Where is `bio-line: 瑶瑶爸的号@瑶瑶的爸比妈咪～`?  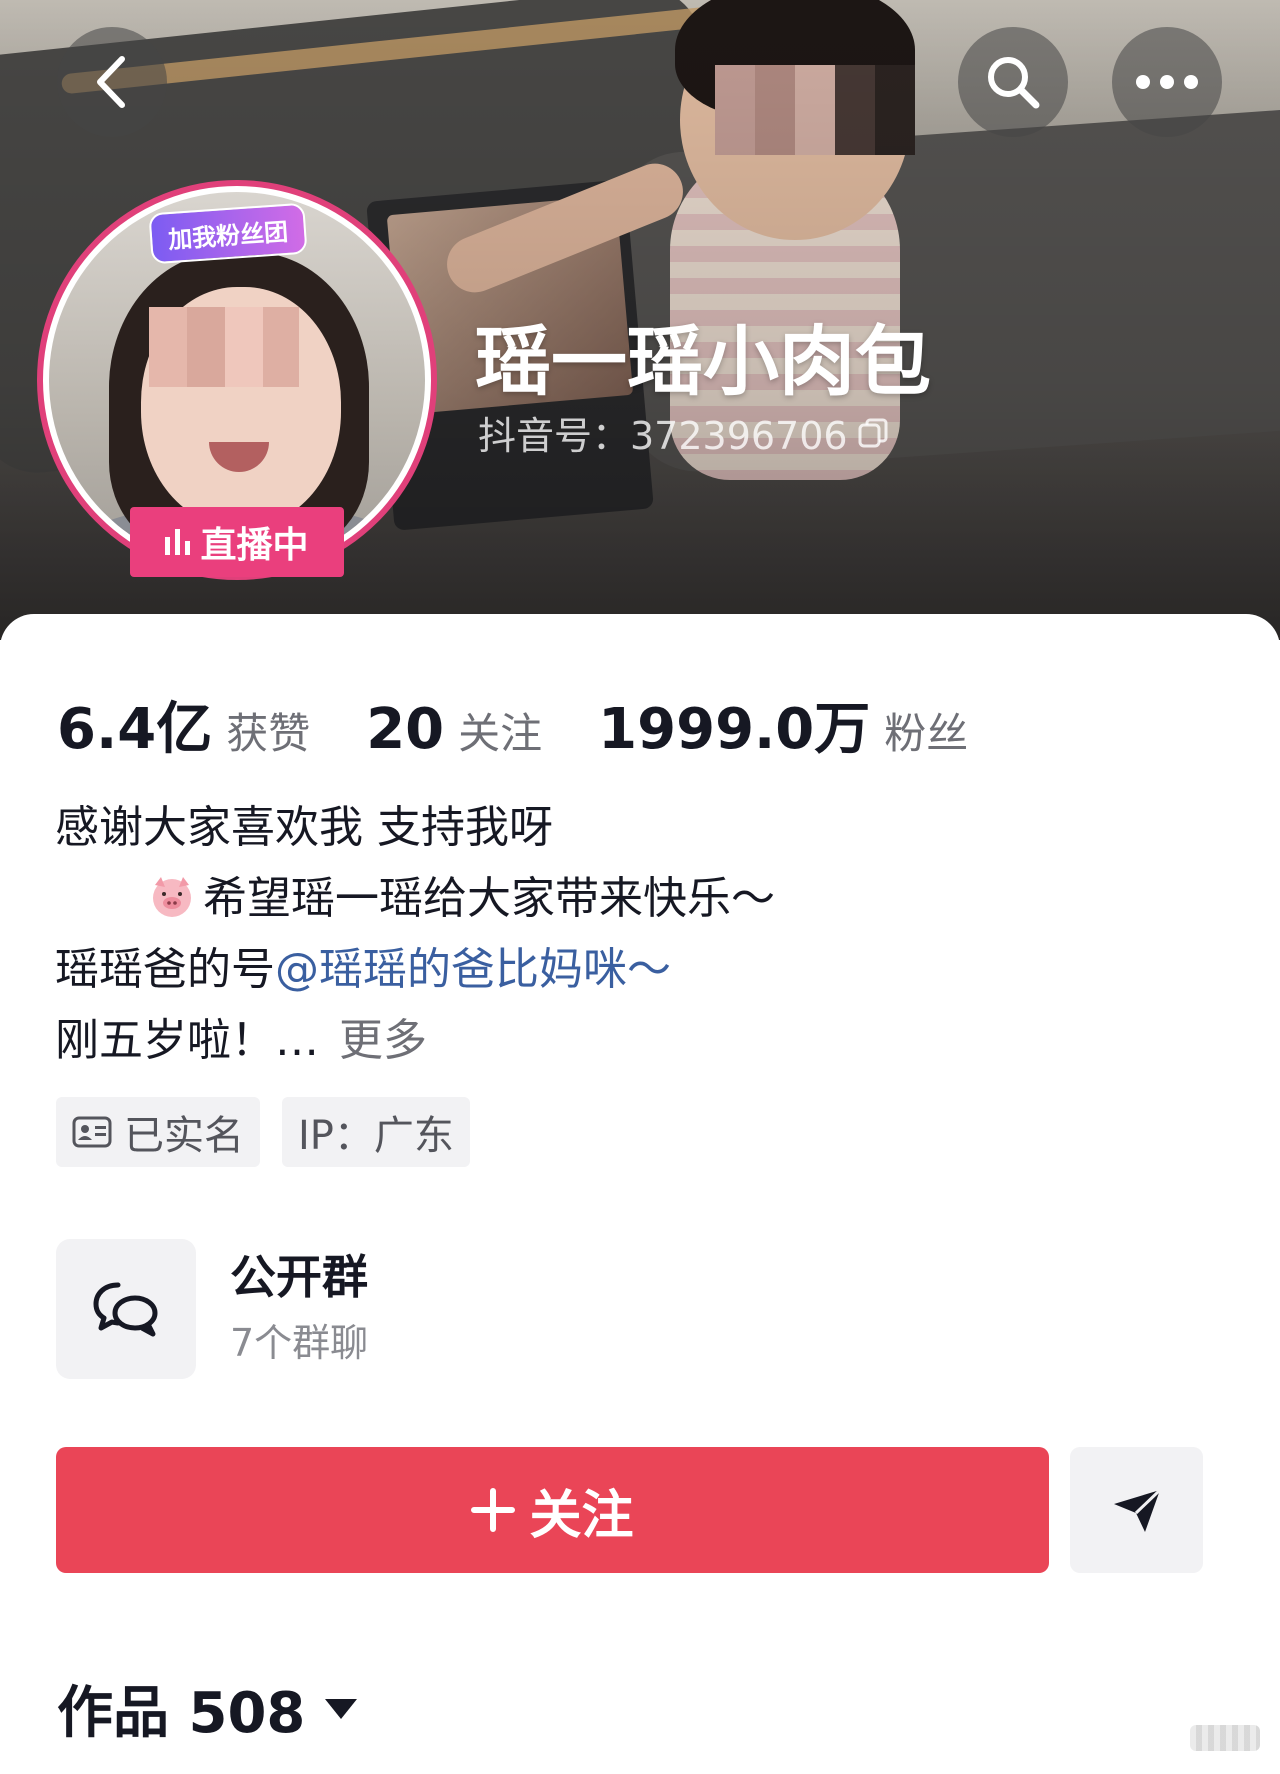 bio-line: 瑶瑶爸的号@瑶瑶的爸比妈咪～ is located at coordinates (415, 969).